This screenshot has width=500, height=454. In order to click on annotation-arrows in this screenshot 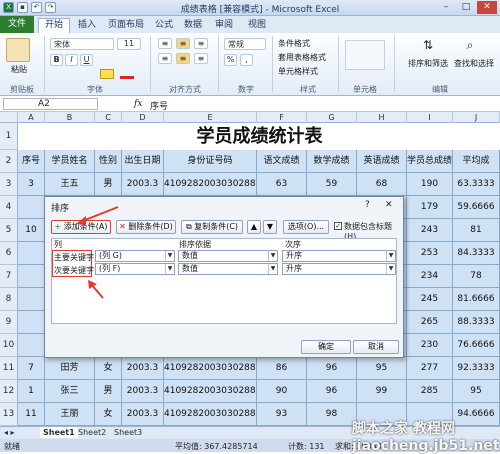, I will do `click(97, 252)`.